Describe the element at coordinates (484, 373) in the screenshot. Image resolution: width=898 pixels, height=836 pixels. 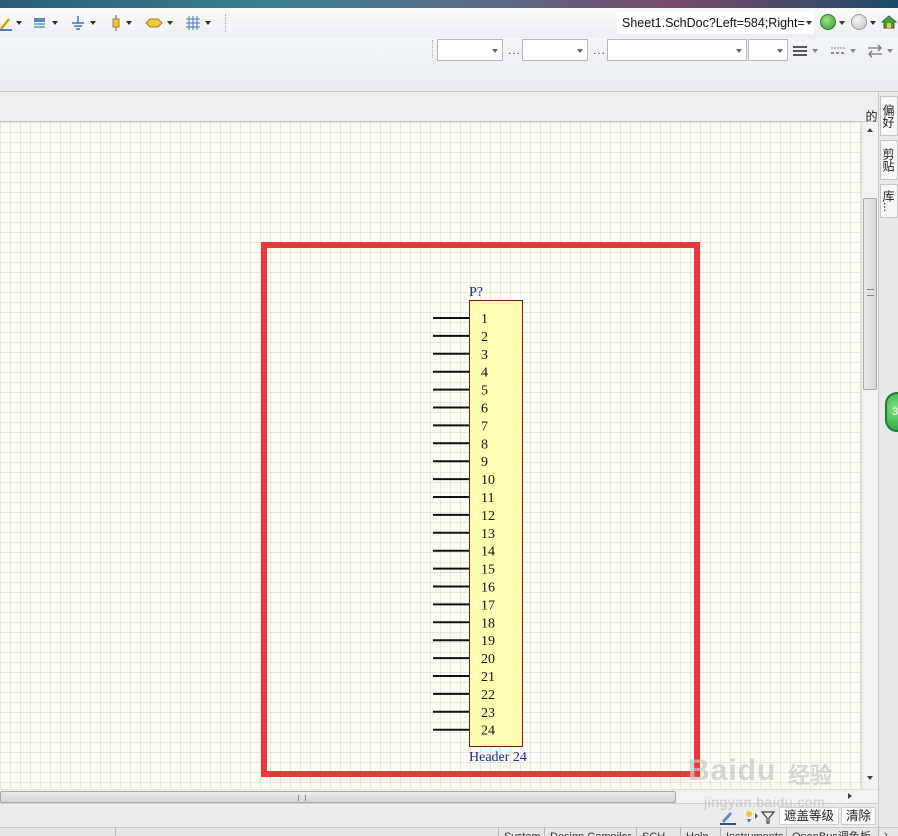
I see `pin-number: 4` at that location.